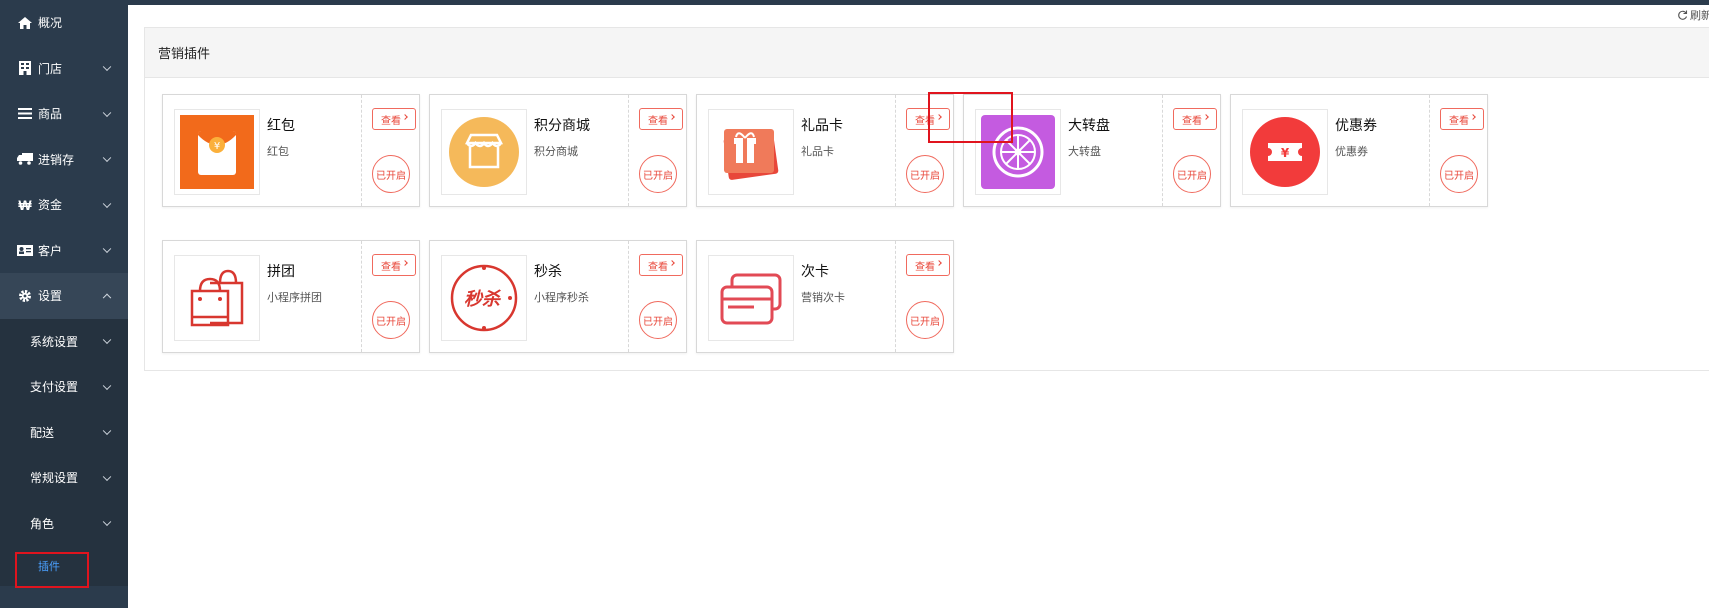  I want to click on plugin-desc: 营销次卡, so click(823, 298).